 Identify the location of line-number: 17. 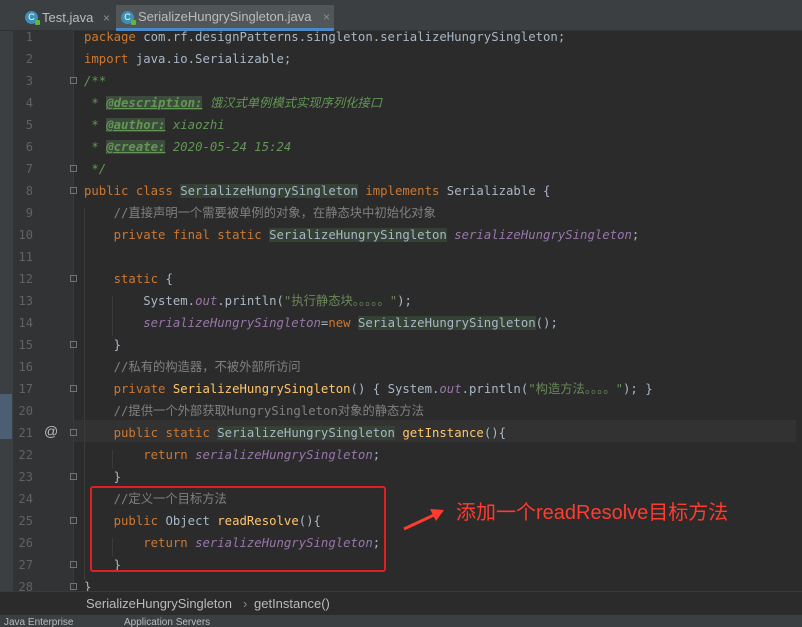
(25, 389).